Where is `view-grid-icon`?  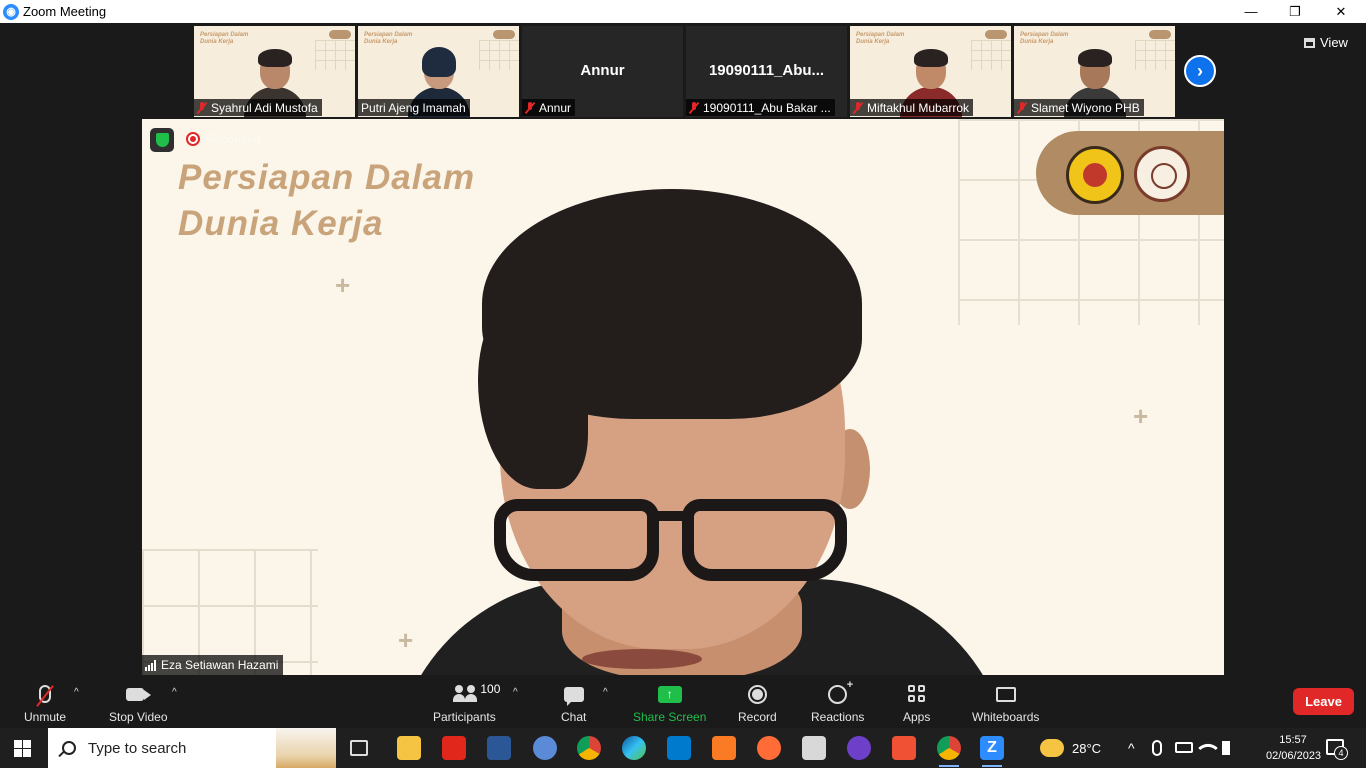 view-grid-icon is located at coordinates (1309, 42).